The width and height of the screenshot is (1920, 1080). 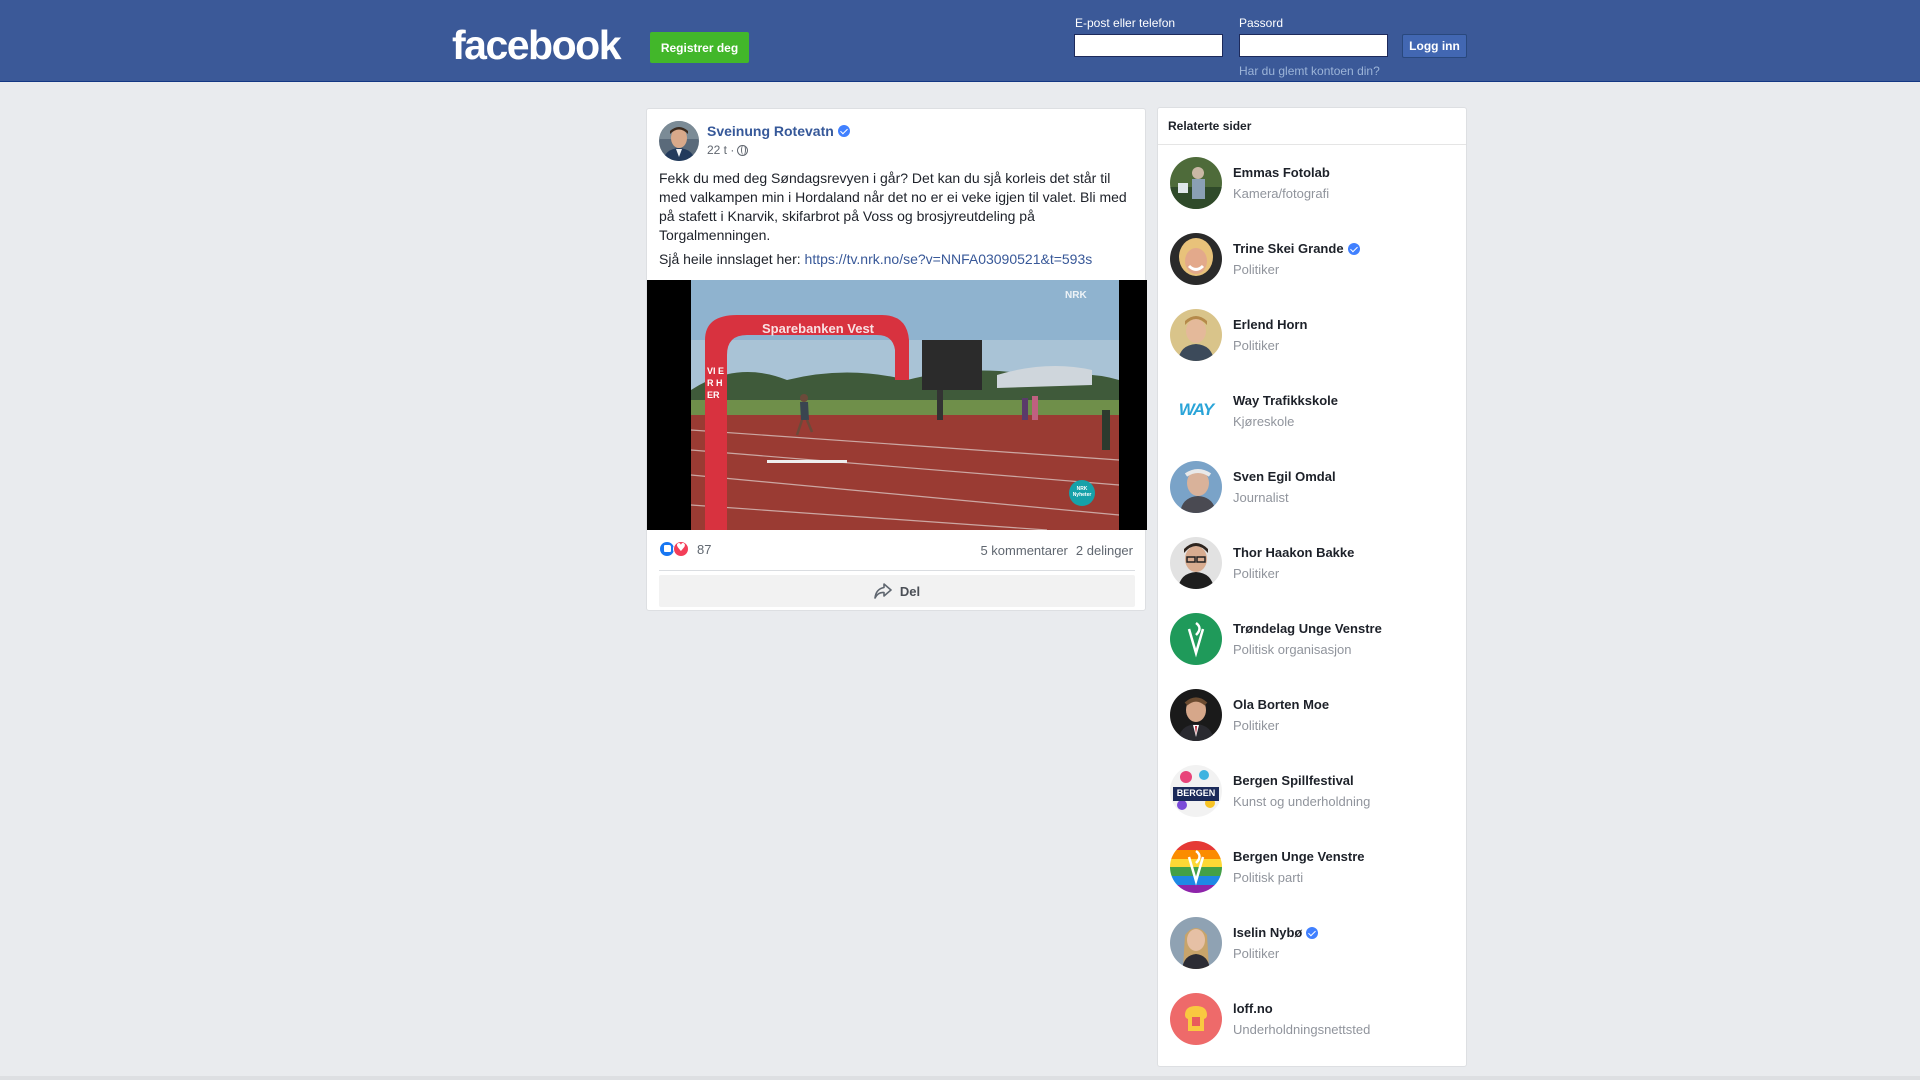 I want to click on page-name: Emmas Fotolab, so click(x=1281, y=172).